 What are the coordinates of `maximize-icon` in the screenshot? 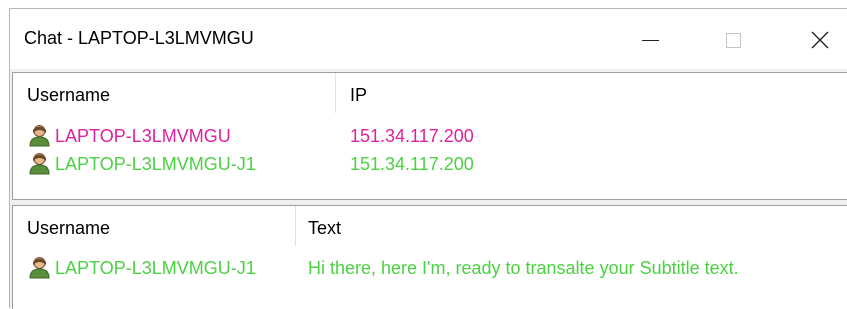 It's located at (733, 40).